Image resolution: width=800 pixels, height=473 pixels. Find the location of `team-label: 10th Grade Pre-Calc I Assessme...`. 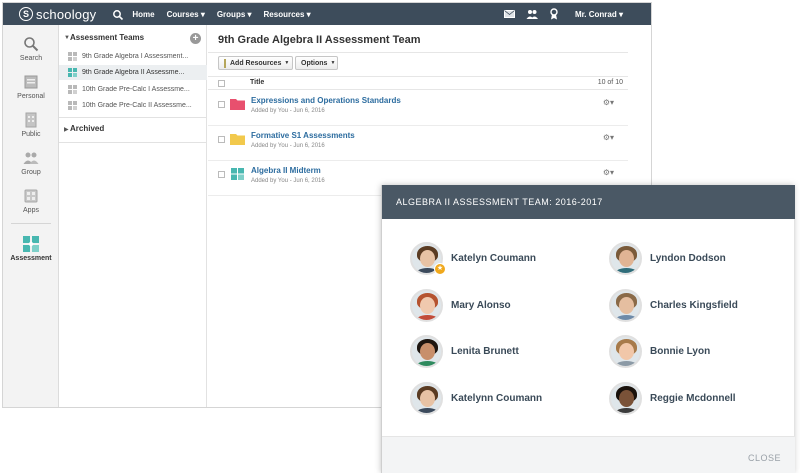

team-label: 10th Grade Pre-Calc I Assessme... is located at coordinates (136, 89).